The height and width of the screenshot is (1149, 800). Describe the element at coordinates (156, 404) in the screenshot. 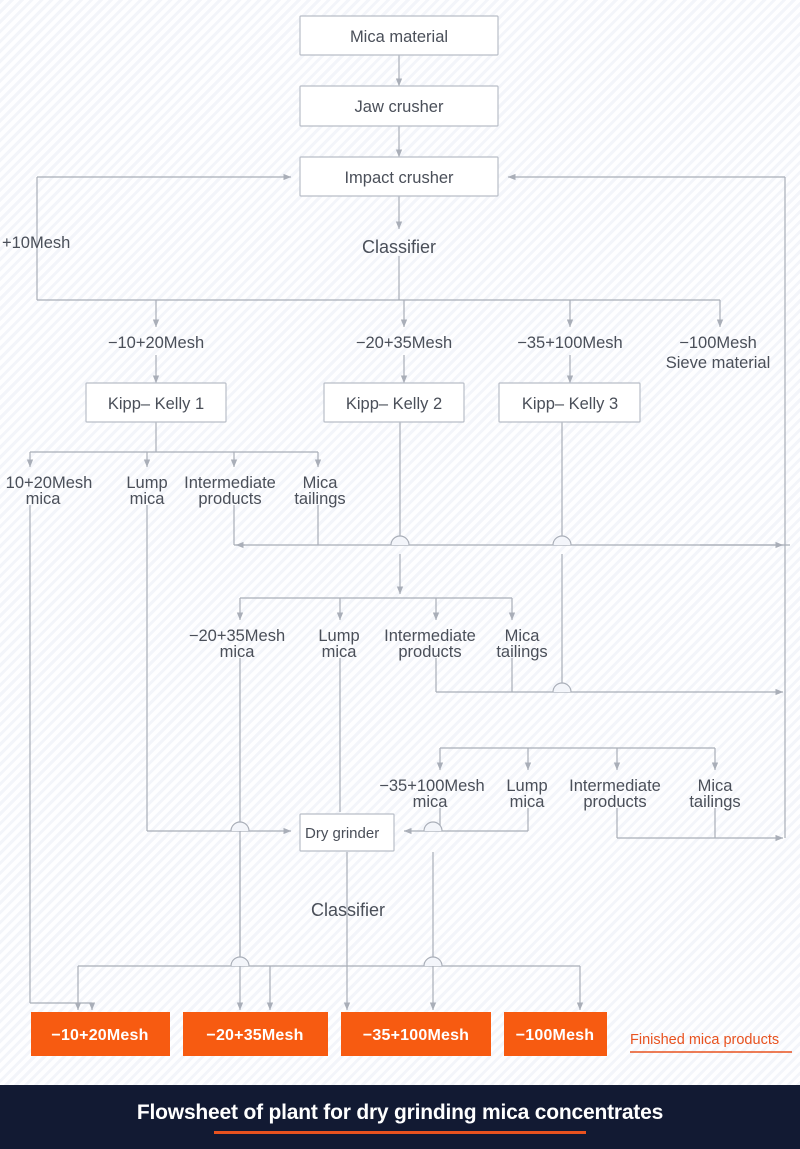

I see `label-kipp-kelly-1: Kipp– Kelly 1` at that location.